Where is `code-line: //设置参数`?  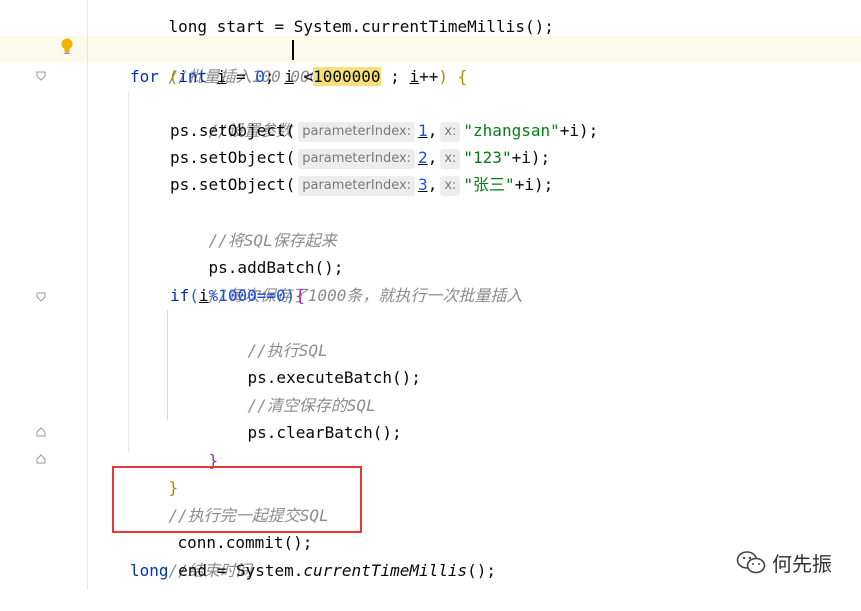
code-line: //设置参数 is located at coordinates (474, 115).